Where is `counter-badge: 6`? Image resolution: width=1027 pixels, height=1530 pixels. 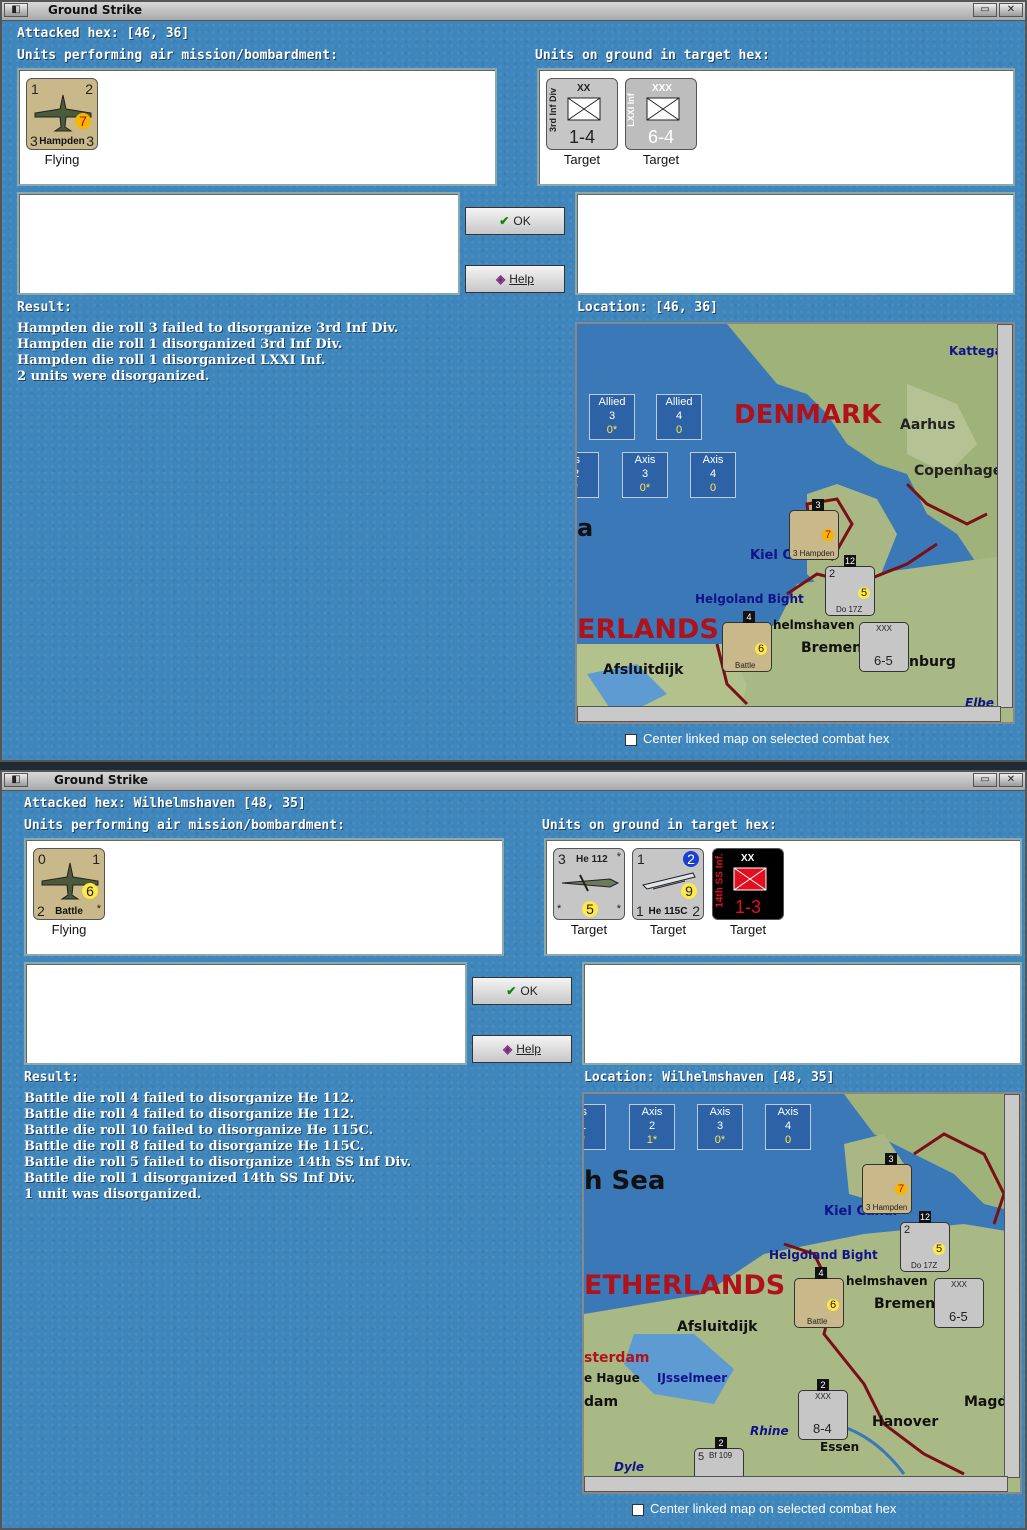
counter-badge: 6 is located at coordinates (833, 1305).